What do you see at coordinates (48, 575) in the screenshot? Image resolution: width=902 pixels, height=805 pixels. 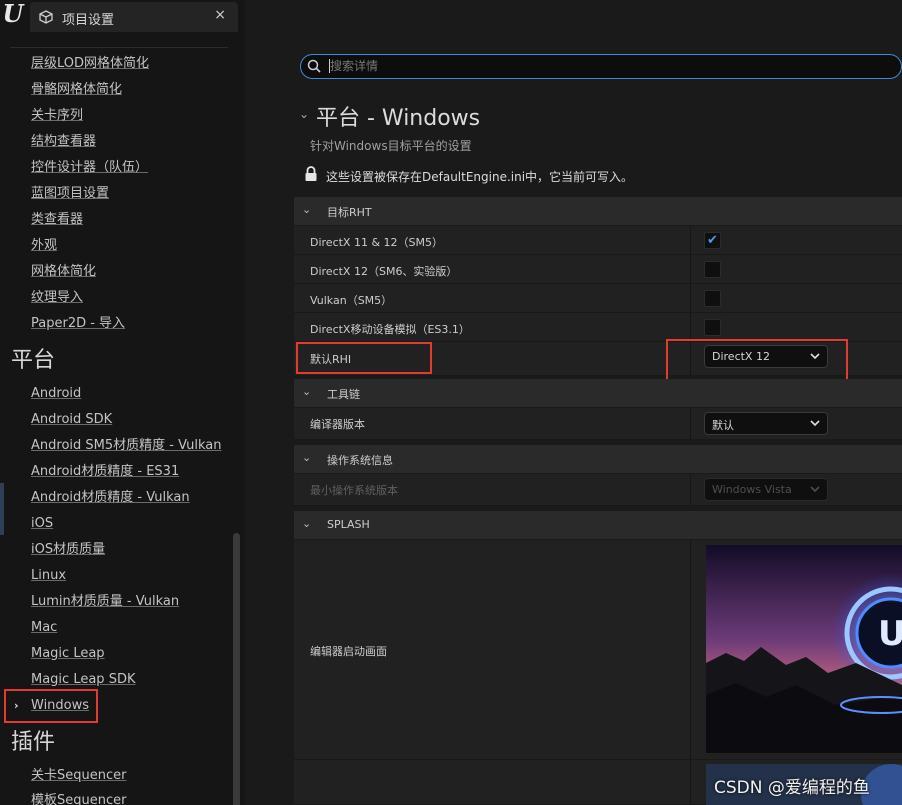 I see `sidebar-item-linux: Linux` at bounding box center [48, 575].